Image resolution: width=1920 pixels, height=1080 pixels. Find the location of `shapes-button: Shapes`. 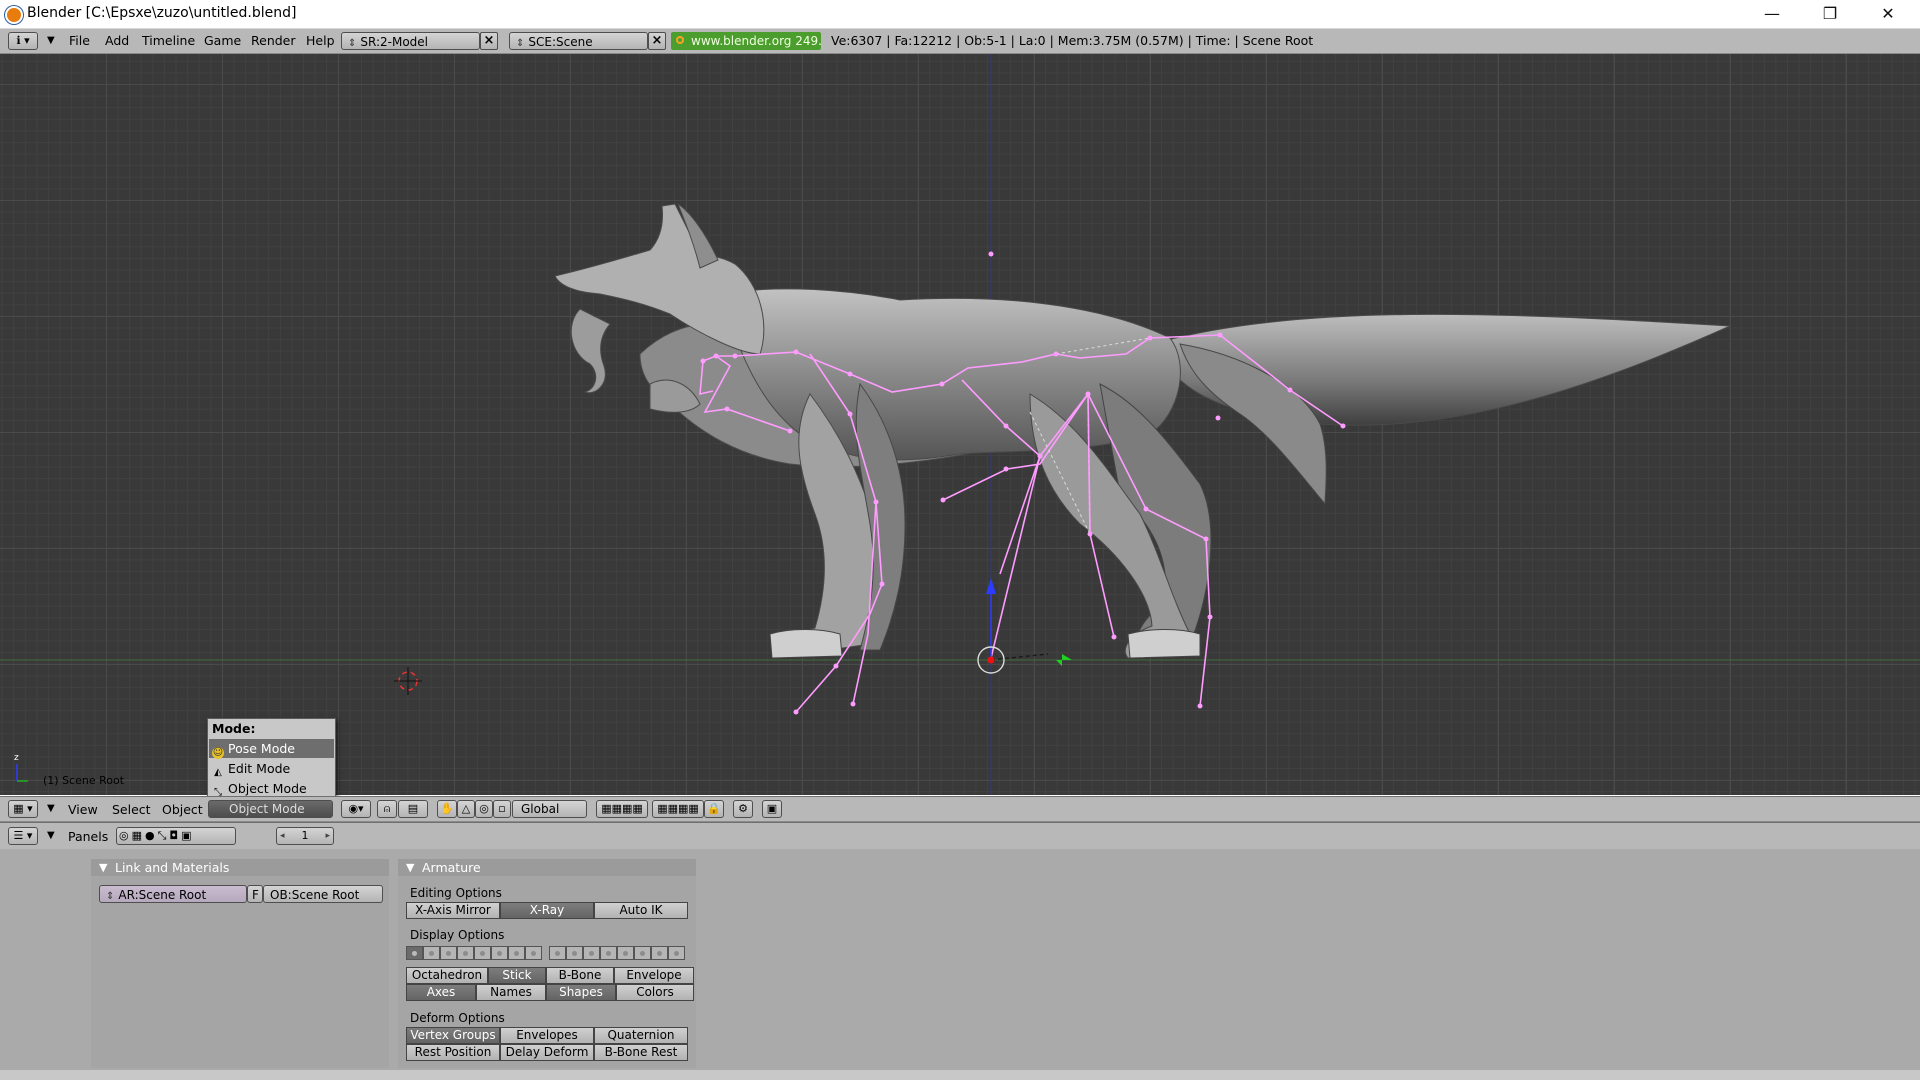

shapes-button: Shapes is located at coordinates (581, 992).